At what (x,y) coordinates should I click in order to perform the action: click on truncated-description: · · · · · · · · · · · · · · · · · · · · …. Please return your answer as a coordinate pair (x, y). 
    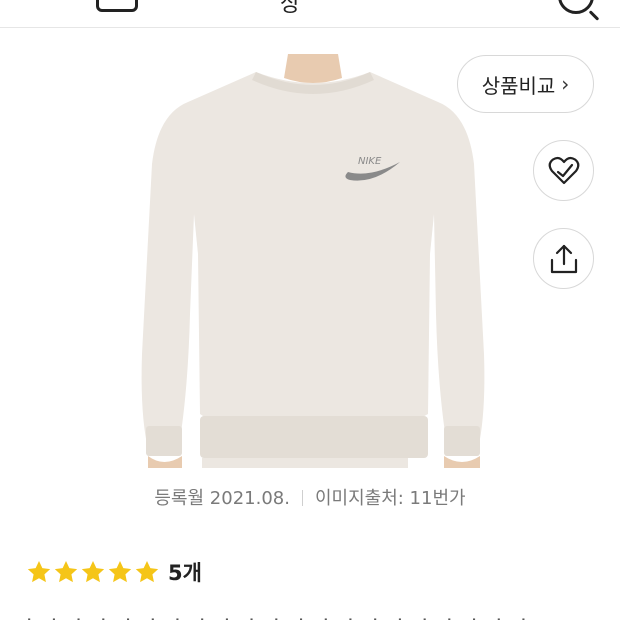
    Looking at the image, I should click on (306, 615).